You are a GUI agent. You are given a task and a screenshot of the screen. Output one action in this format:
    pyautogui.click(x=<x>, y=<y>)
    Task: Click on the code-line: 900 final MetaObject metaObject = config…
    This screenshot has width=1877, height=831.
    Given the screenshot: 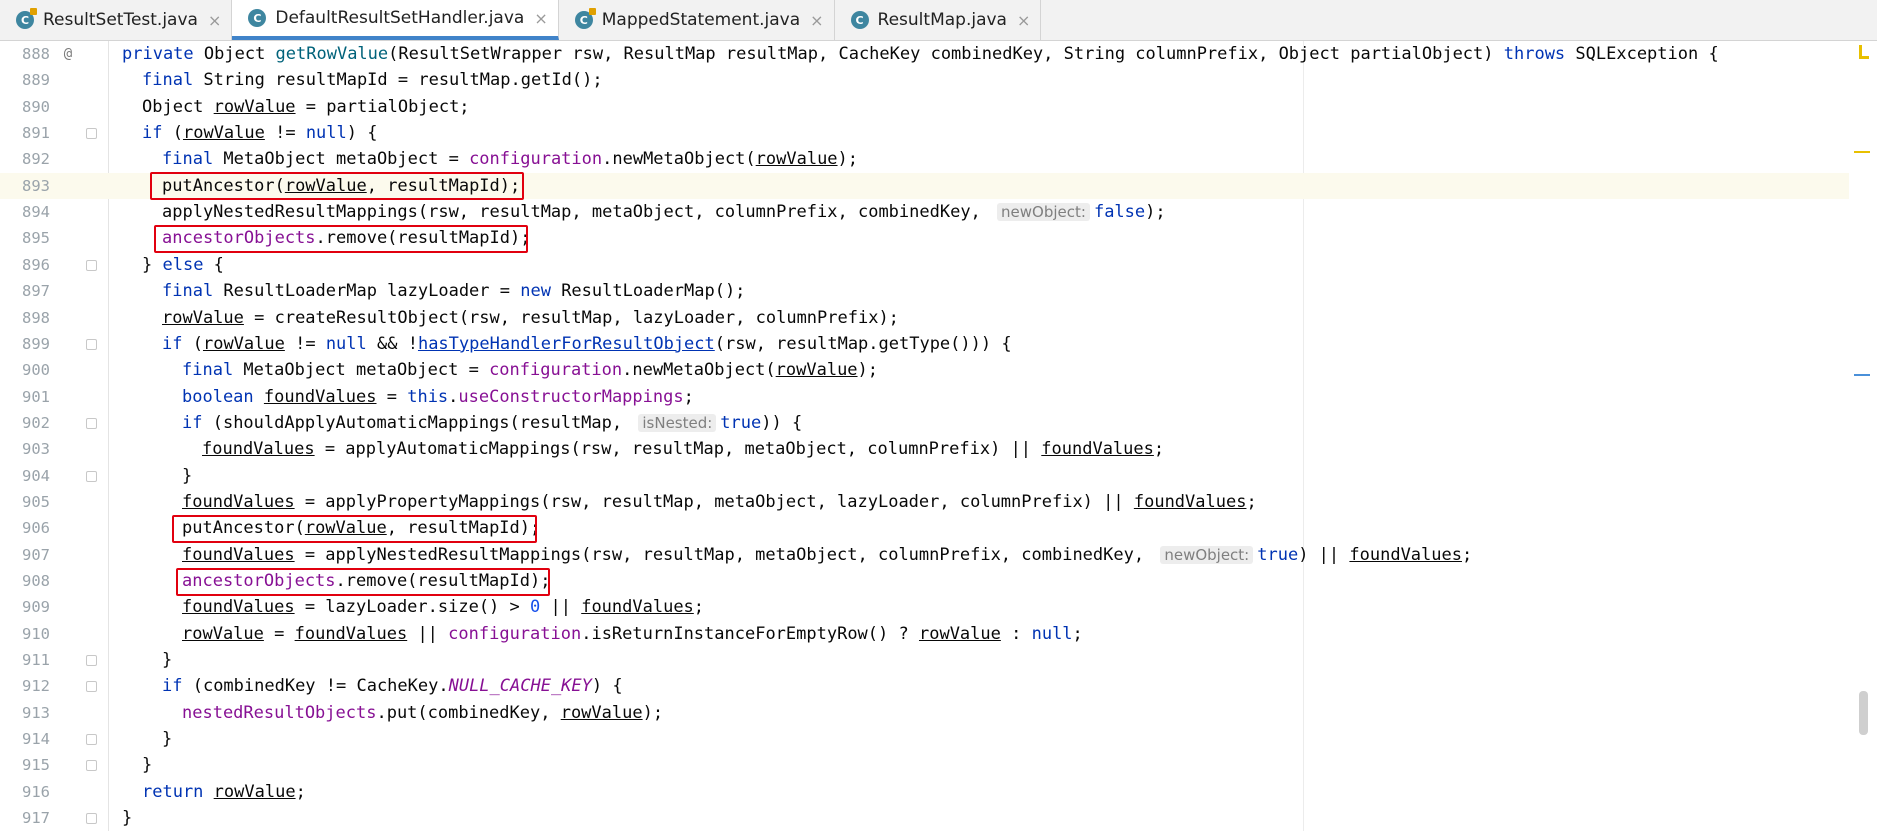 What is the action you would take?
    pyautogui.click(x=938, y=370)
    